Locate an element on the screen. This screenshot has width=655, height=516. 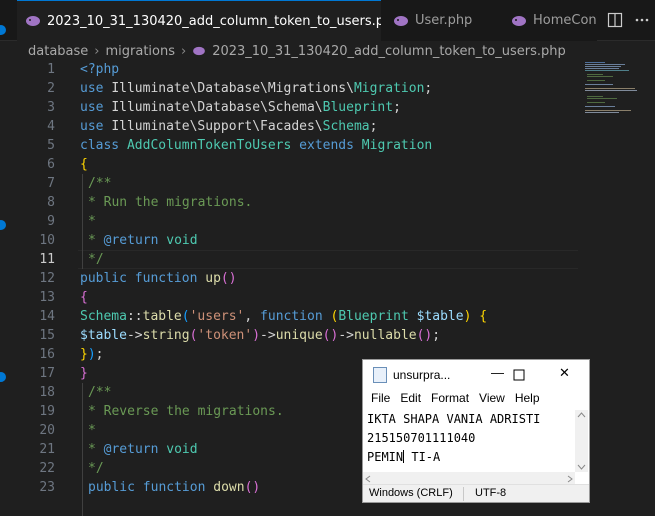
menu-file: File is located at coordinates (380, 400).